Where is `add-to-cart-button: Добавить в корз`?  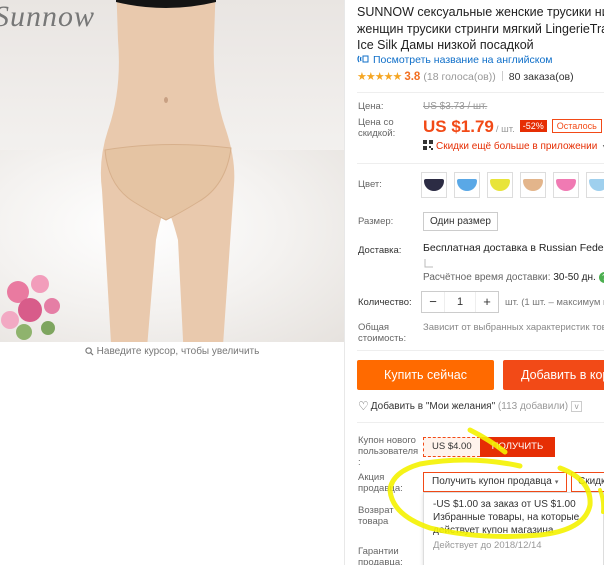 add-to-cart-button: Добавить в корз is located at coordinates (553, 375).